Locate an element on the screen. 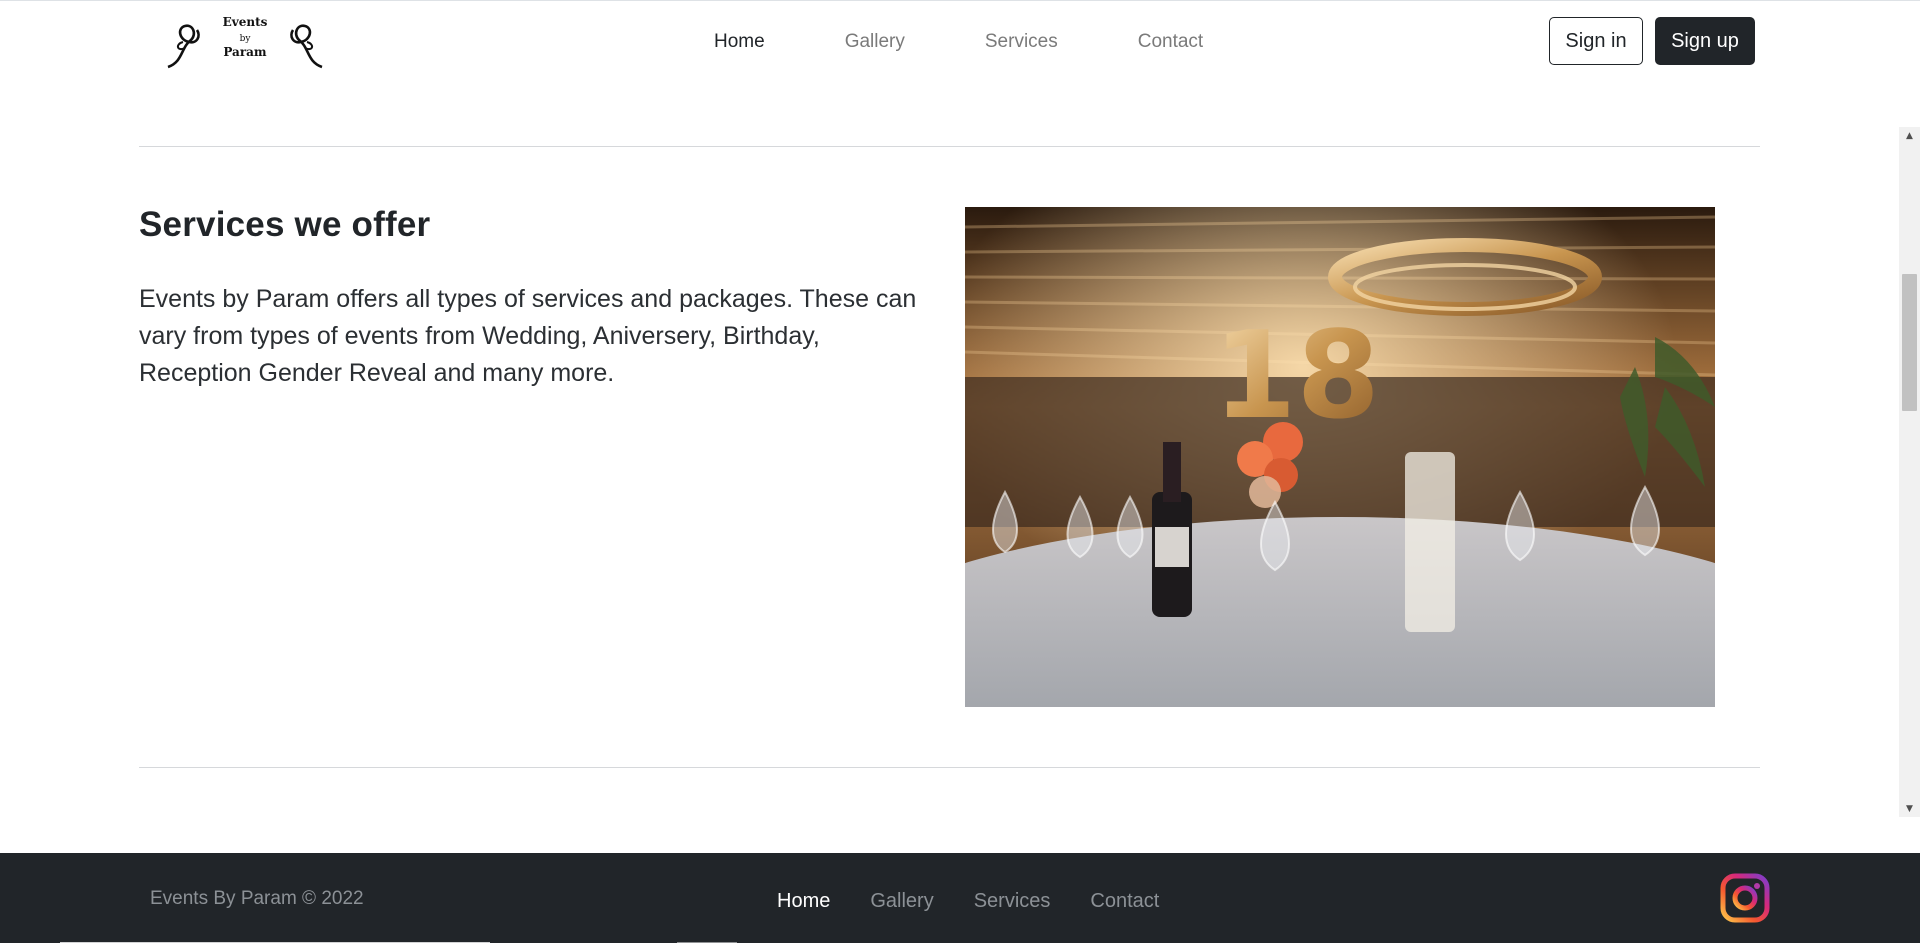 This screenshot has width=1920, height=943. footer-copyright: Events By Param © 2022 is located at coordinates (257, 898).